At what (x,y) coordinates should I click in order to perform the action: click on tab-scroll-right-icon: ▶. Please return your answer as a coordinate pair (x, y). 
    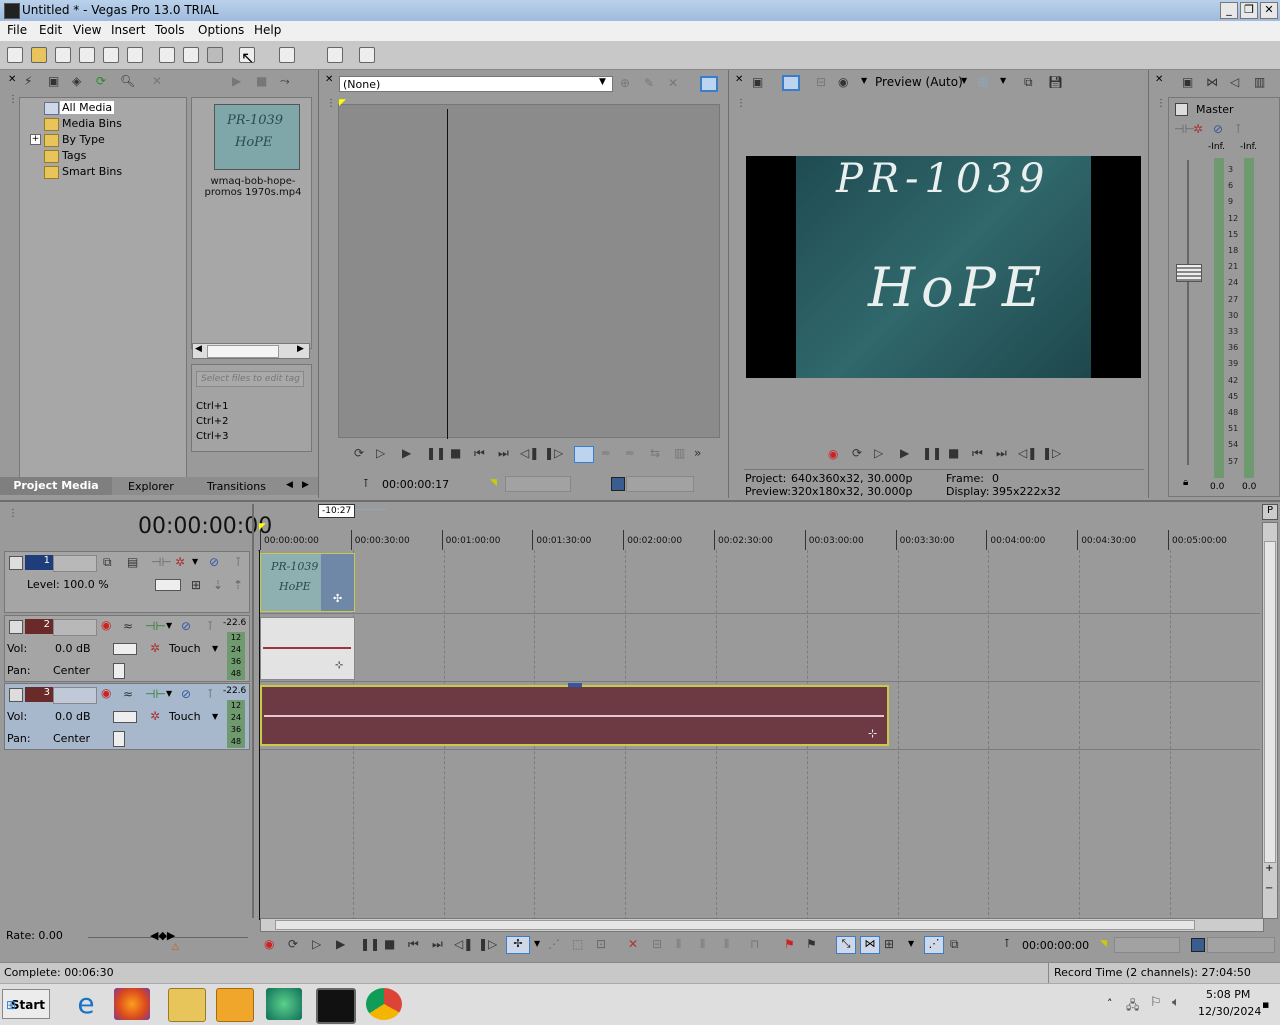
    Looking at the image, I should click on (305, 485).